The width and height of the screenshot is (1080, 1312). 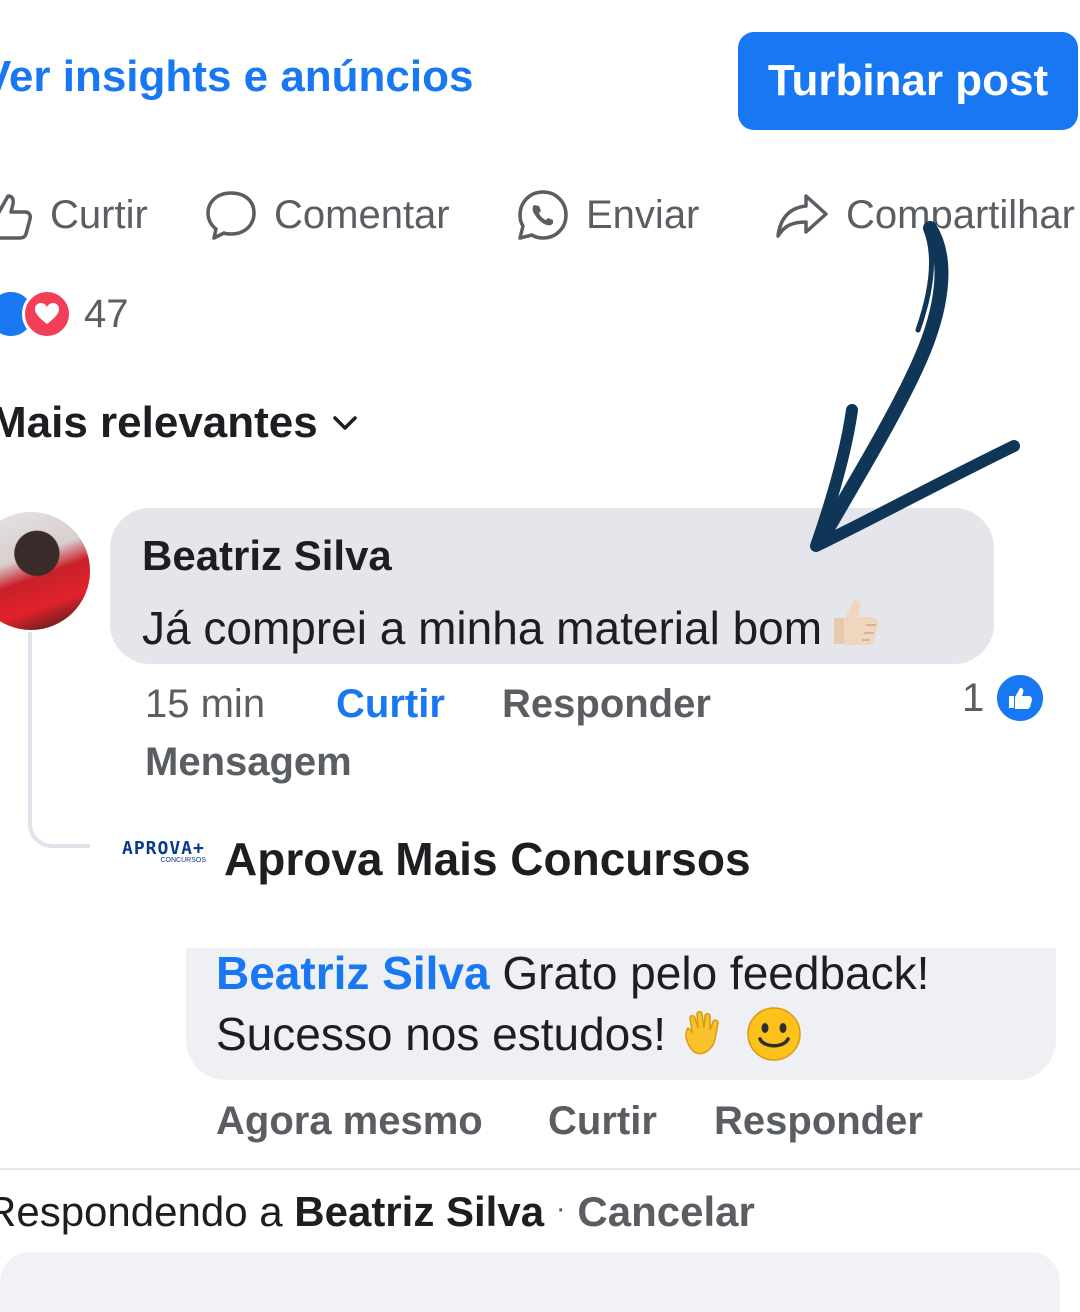 What do you see at coordinates (419, 1211) in the screenshot?
I see `replying-to-name: Beatriz Silva` at bounding box center [419, 1211].